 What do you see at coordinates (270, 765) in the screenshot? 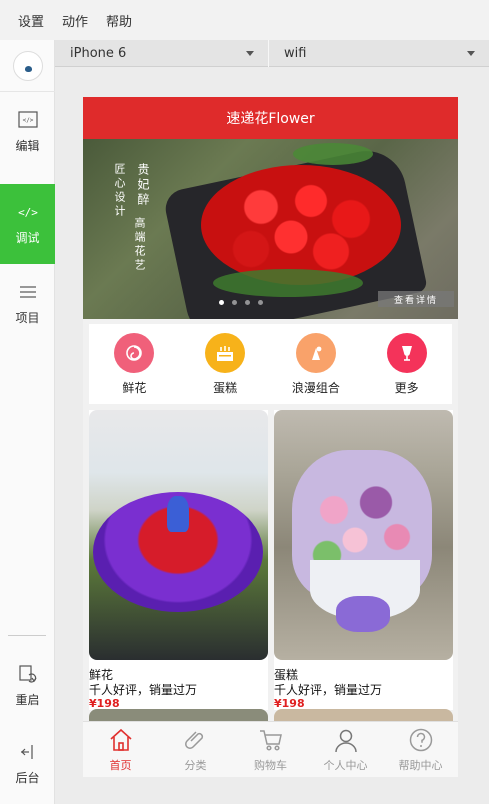
I see `tab-label: 购物车` at bounding box center [270, 765].